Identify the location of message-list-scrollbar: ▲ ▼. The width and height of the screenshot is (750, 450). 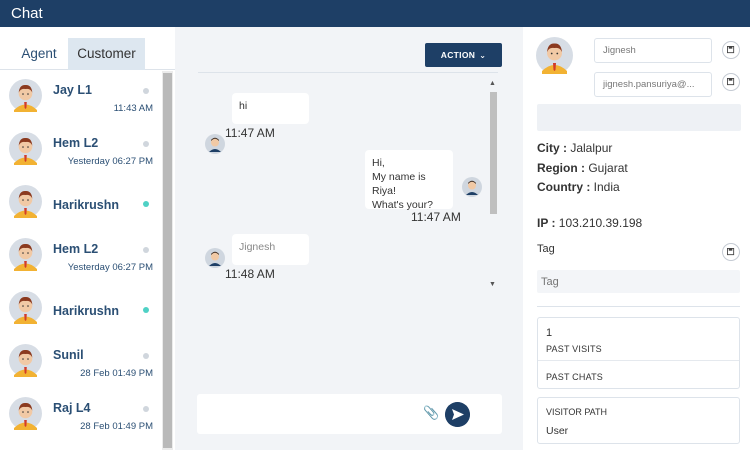
(493, 184).